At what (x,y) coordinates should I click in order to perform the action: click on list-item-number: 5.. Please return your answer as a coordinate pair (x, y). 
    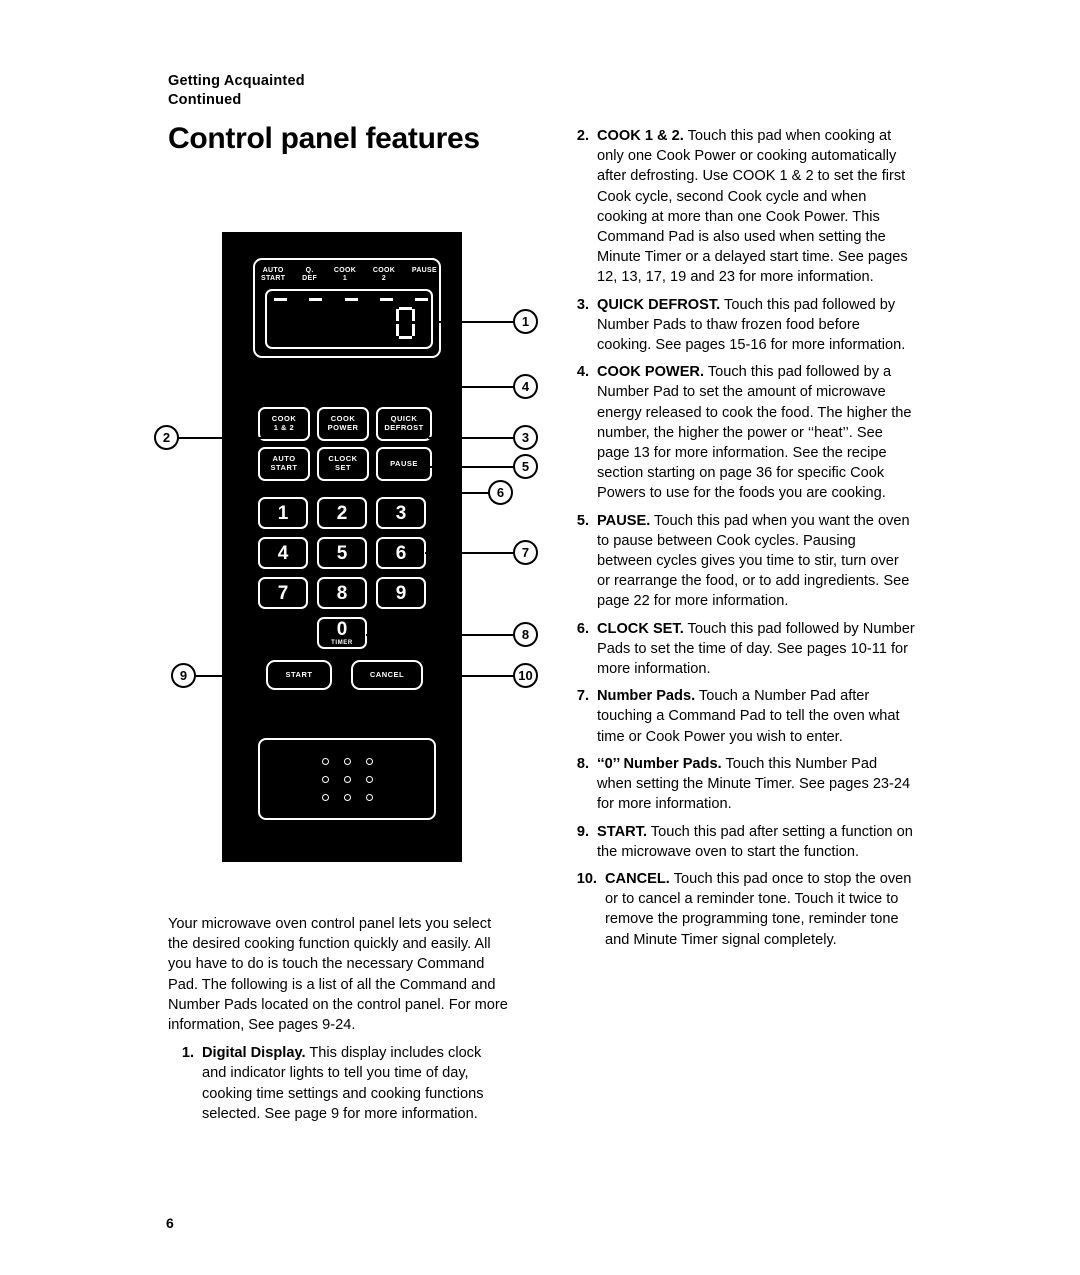
    Looking at the image, I should click on (582, 520).